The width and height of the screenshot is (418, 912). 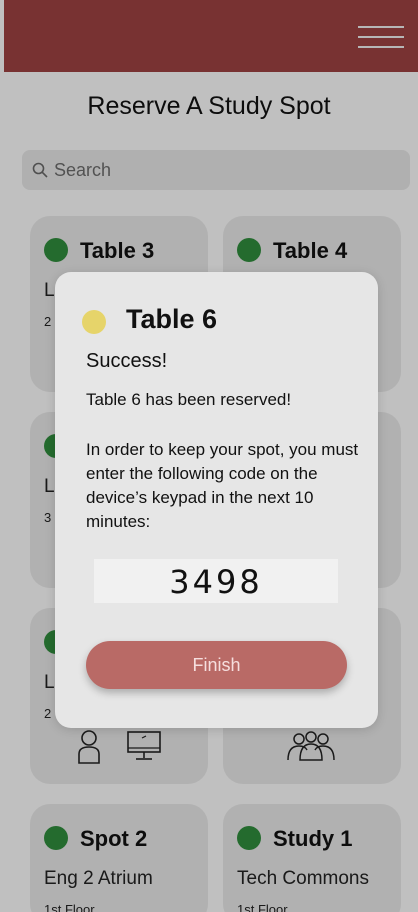 I want to click on reserved-suffix: has been reserved!, so click(x=216, y=399).